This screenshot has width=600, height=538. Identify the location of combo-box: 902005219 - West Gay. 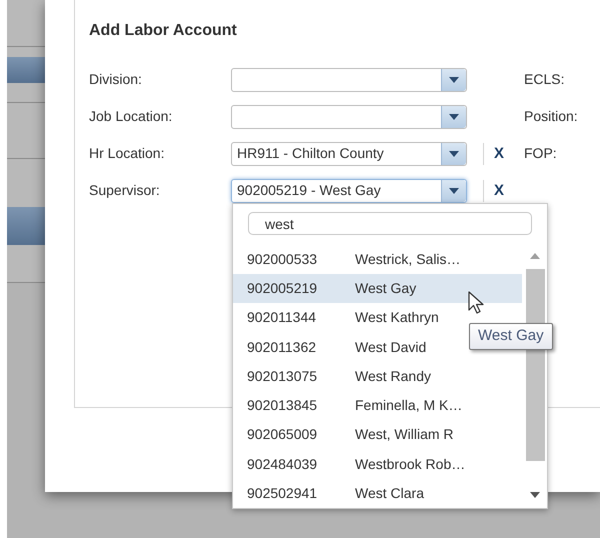
(349, 190).